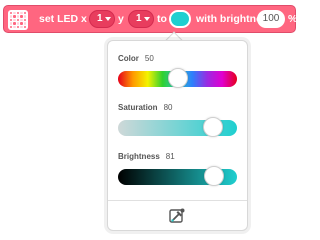 The height and width of the screenshot is (240, 320). Describe the element at coordinates (293, 19) in the screenshot. I see `block-label-percent: %` at that location.